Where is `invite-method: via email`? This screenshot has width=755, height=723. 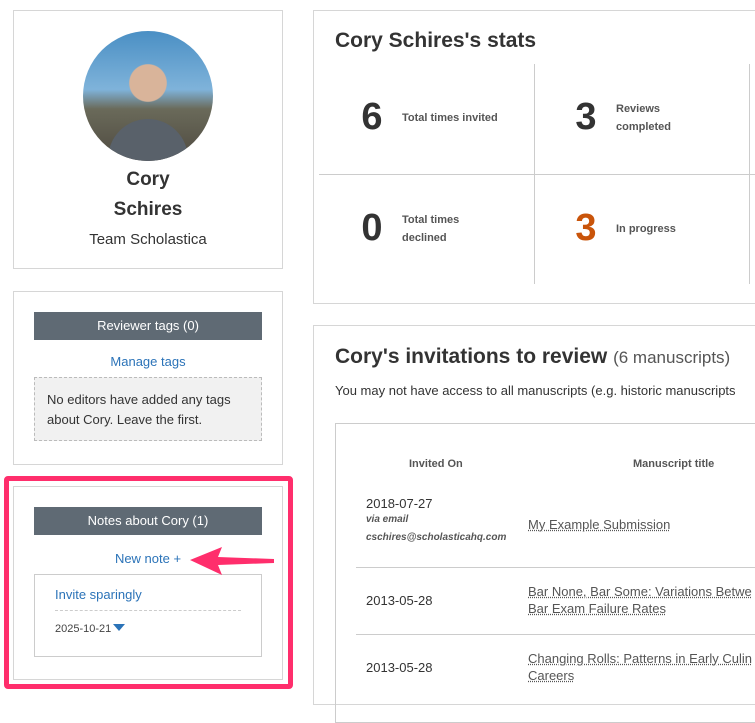
invite-method: via email is located at coordinates (387, 519).